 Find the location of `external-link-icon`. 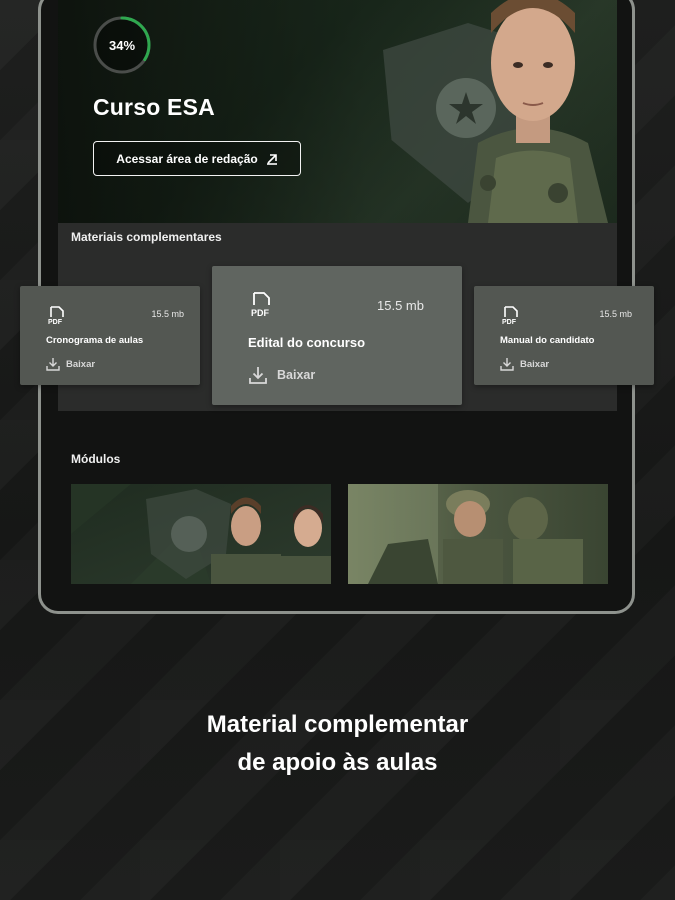

external-link-icon is located at coordinates (271, 159).